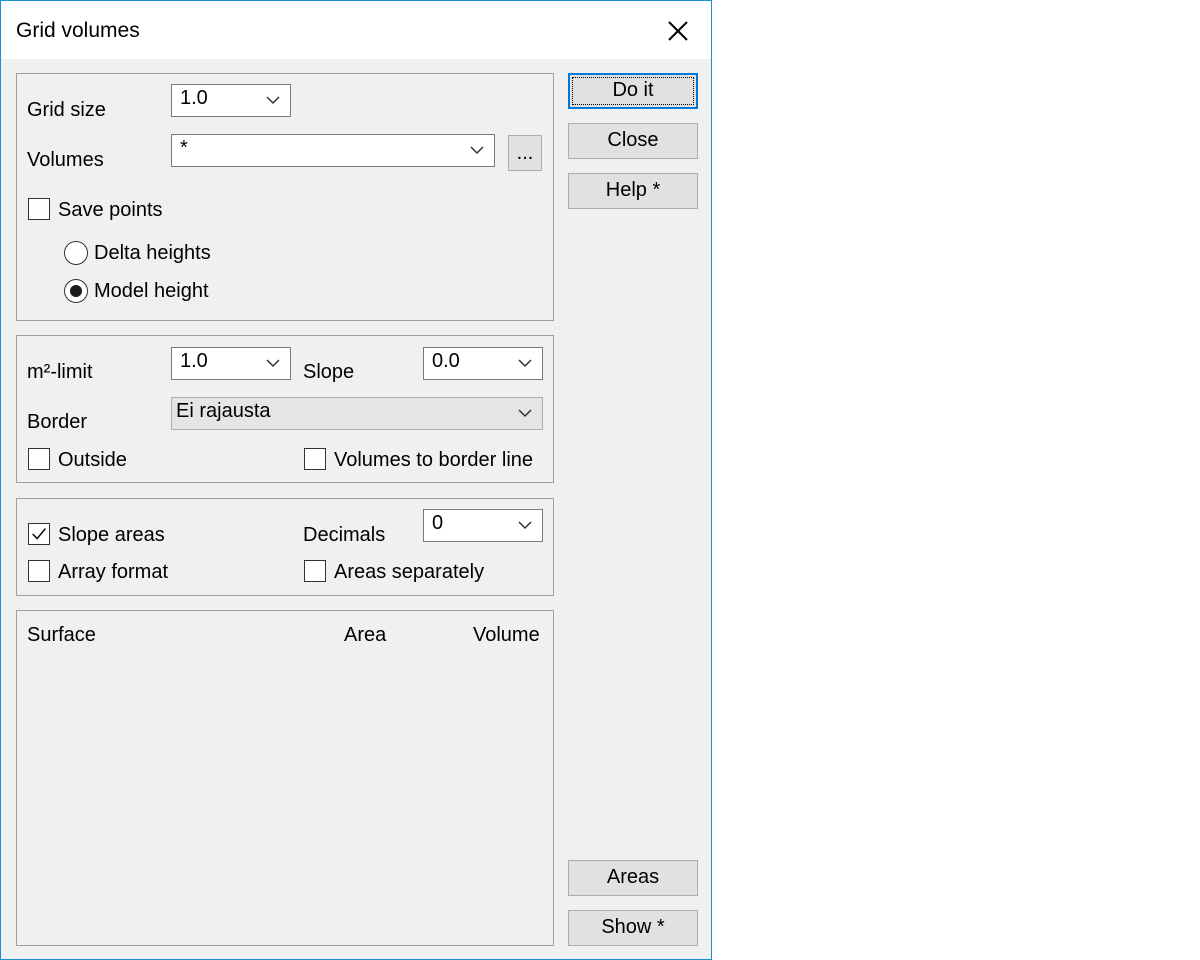  Describe the element at coordinates (194, 98) in the screenshot. I see `grid-size-value: 1.0` at that location.